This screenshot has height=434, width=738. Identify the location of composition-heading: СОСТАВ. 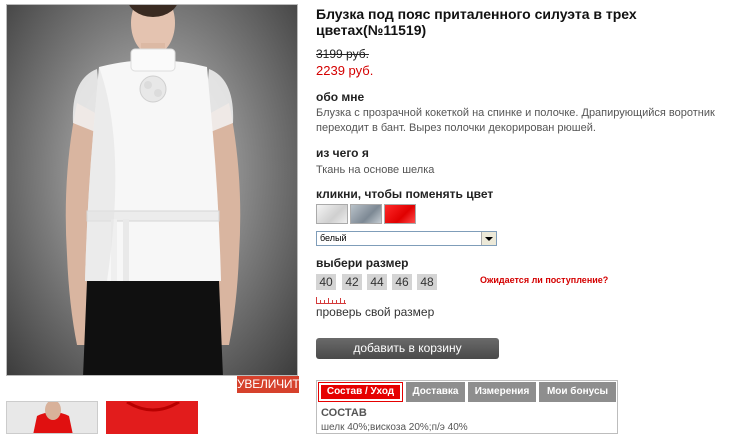
(344, 413).